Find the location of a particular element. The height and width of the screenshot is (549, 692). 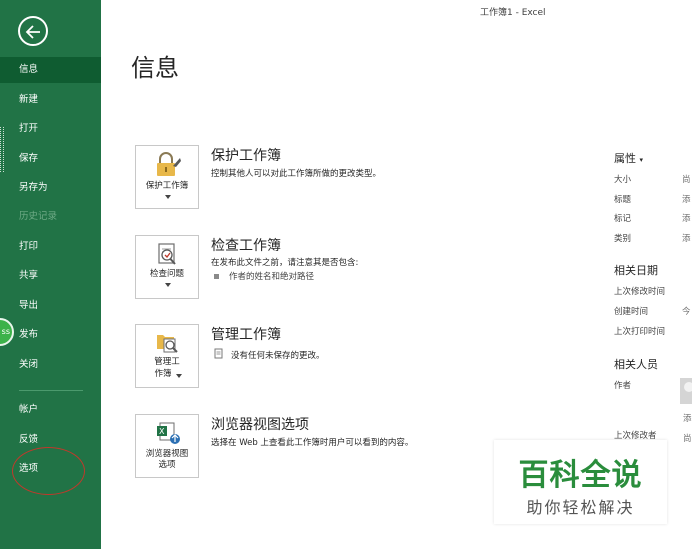

related-people-heading: 相关人员 is located at coordinates (636, 364).